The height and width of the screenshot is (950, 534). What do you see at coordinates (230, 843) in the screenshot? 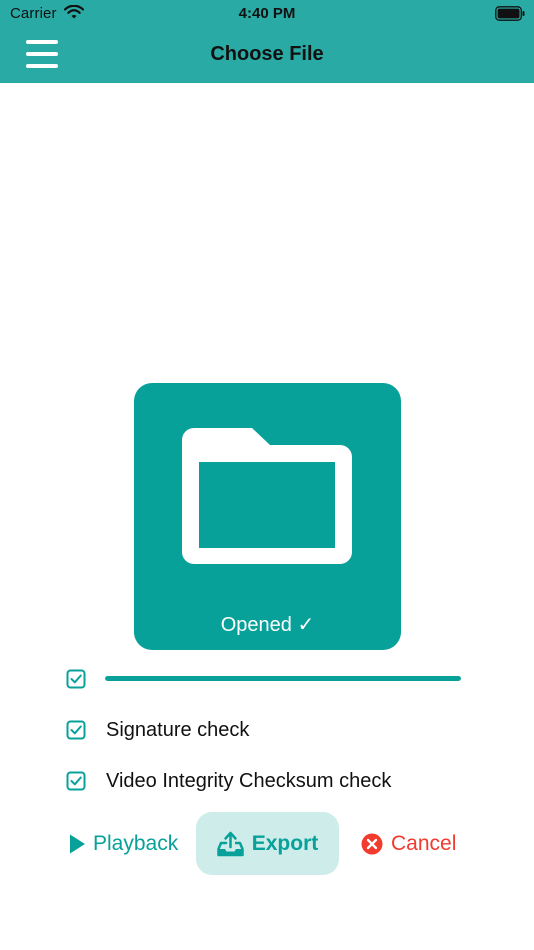
I see `export-tray-icon` at bounding box center [230, 843].